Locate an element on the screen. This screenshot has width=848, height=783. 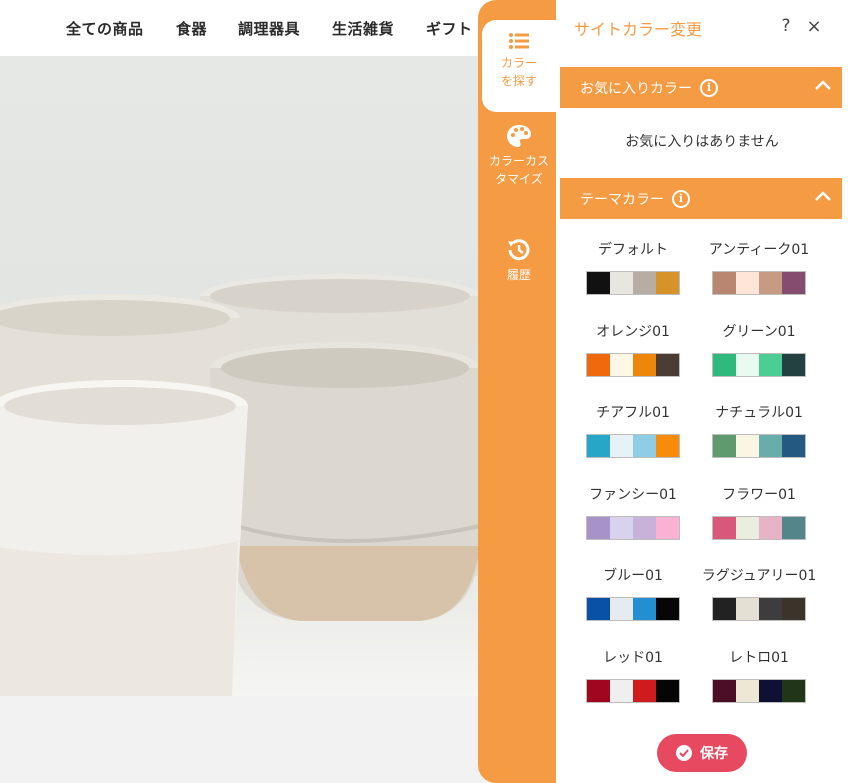
theme-option: グリーン01 is located at coordinates (759, 349).